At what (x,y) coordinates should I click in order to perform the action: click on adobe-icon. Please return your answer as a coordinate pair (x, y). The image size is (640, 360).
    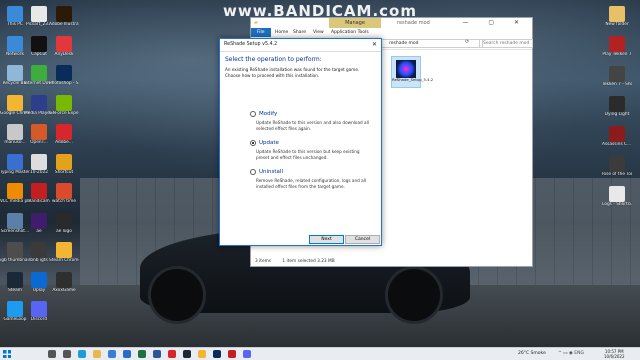
    Looking at the image, I should click on (172, 354).